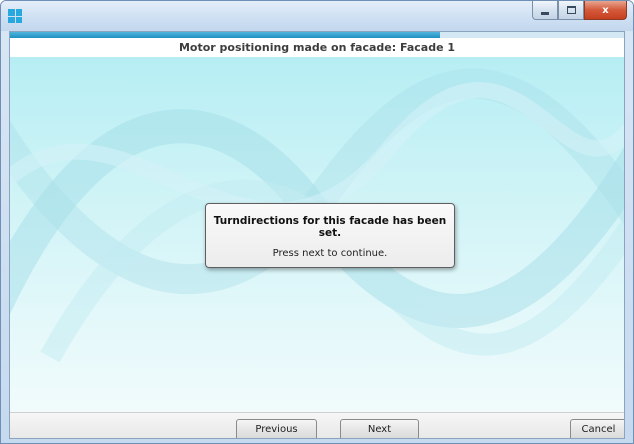 The height and width of the screenshot is (444, 634). I want to click on wizard-button-bar: Previous Next Cancel, so click(317, 425).